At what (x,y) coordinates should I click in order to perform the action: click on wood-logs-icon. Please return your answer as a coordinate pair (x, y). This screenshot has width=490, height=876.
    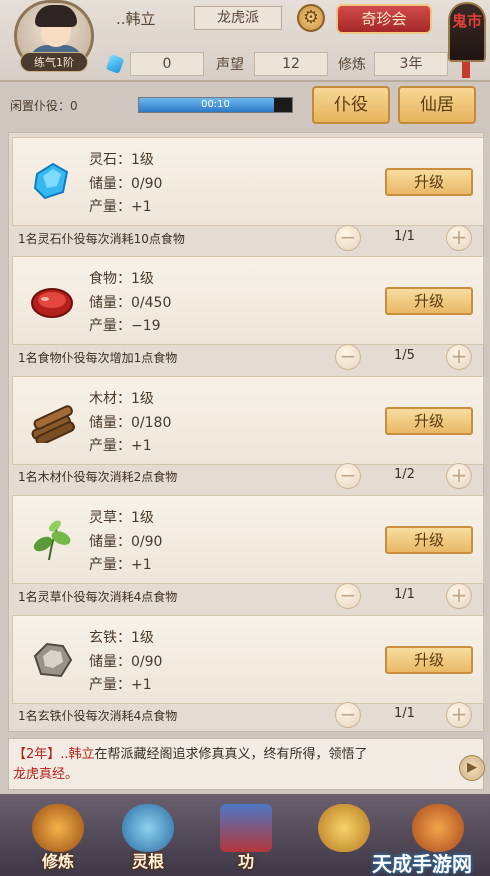
    Looking at the image, I should click on (52, 422).